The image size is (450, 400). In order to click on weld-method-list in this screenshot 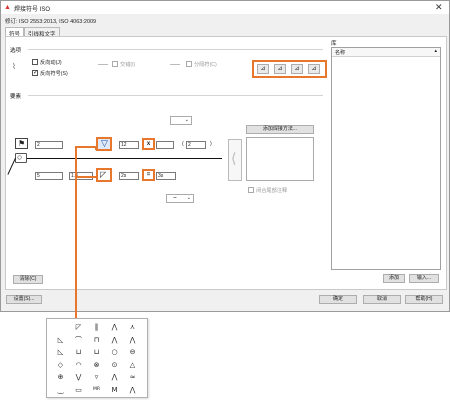, I will do `click(280, 159)`.